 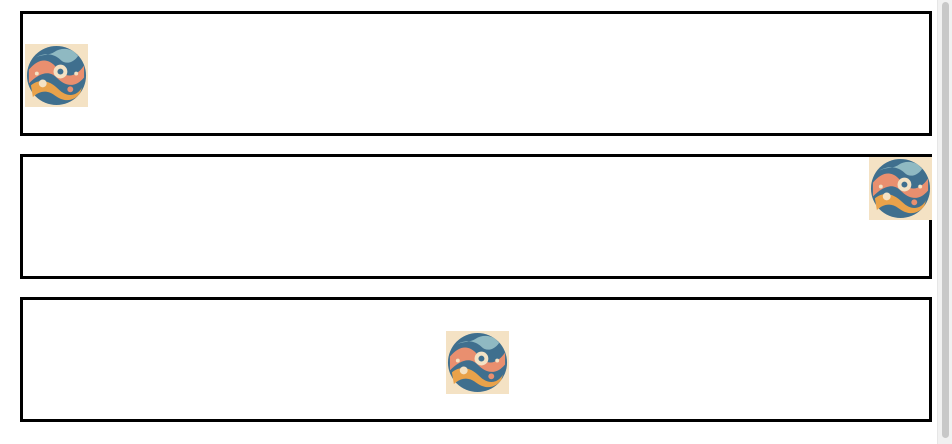 I want to click on scrollbar-thumb, so click(x=945, y=220).